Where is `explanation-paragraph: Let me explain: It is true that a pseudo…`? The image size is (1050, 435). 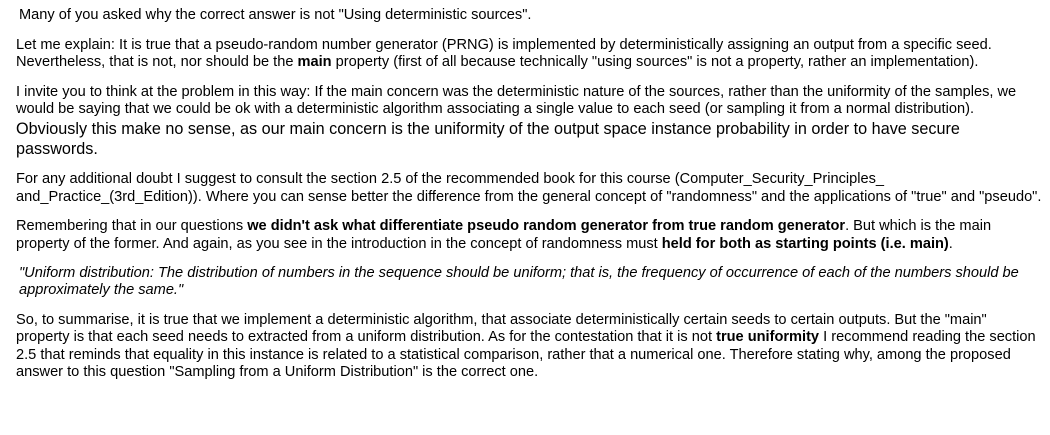
explanation-paragraph: Let me explain: It is true that a pseudo… is located at coordinates (530, 54).